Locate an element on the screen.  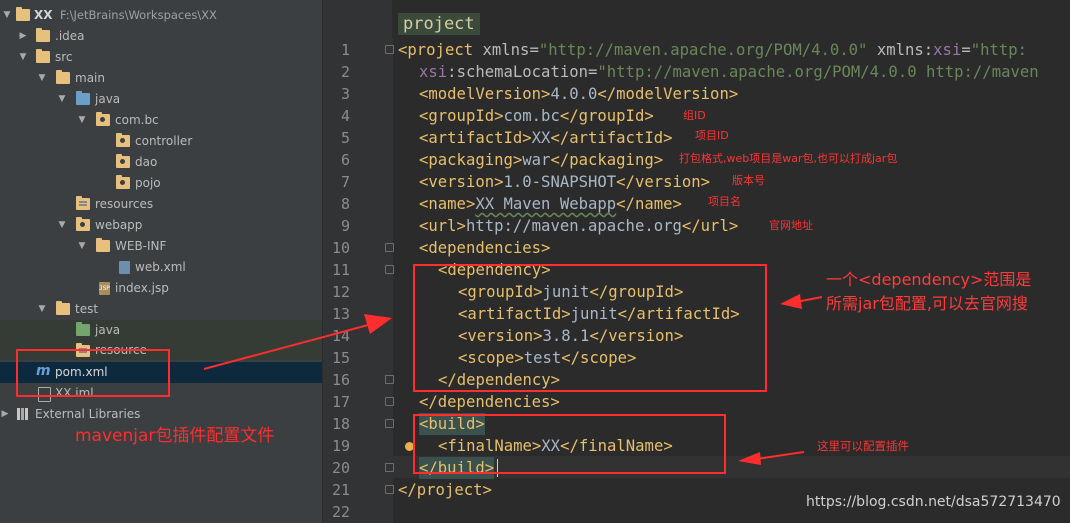
watermark: https://blog.csdn.net/dsa572713470 is located at coordinates (933, 502).